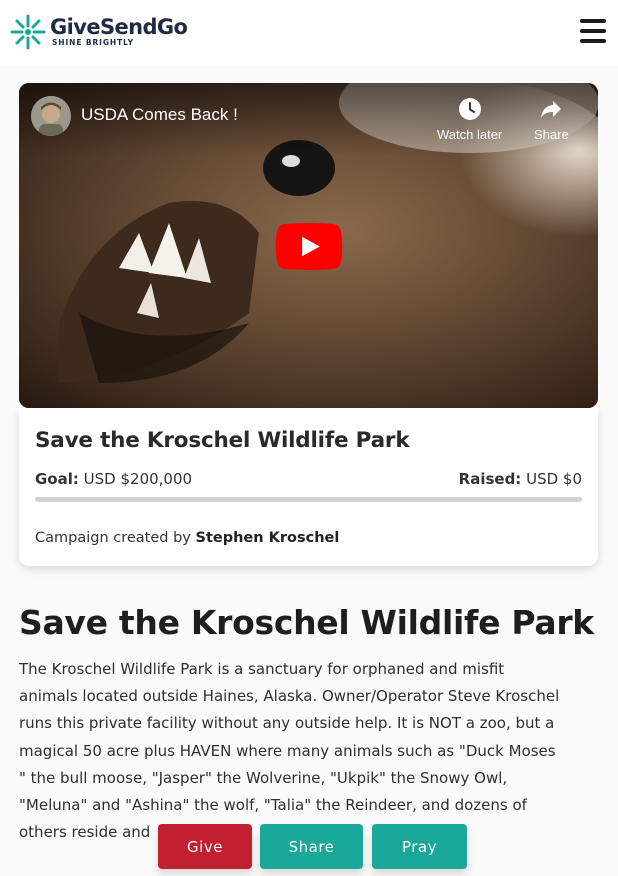 This screenshot has width=618, height=876. I want to click on goal-amount: Goal: USD $200,000, so click(113, 479).